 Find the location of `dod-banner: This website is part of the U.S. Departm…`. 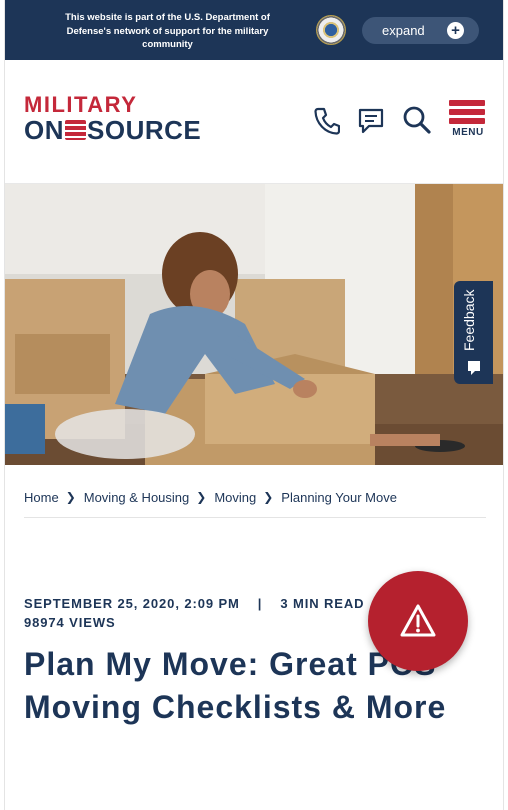

dod-banner: This website is part of the U.S. Departm… is located at coordinates (254, 30).